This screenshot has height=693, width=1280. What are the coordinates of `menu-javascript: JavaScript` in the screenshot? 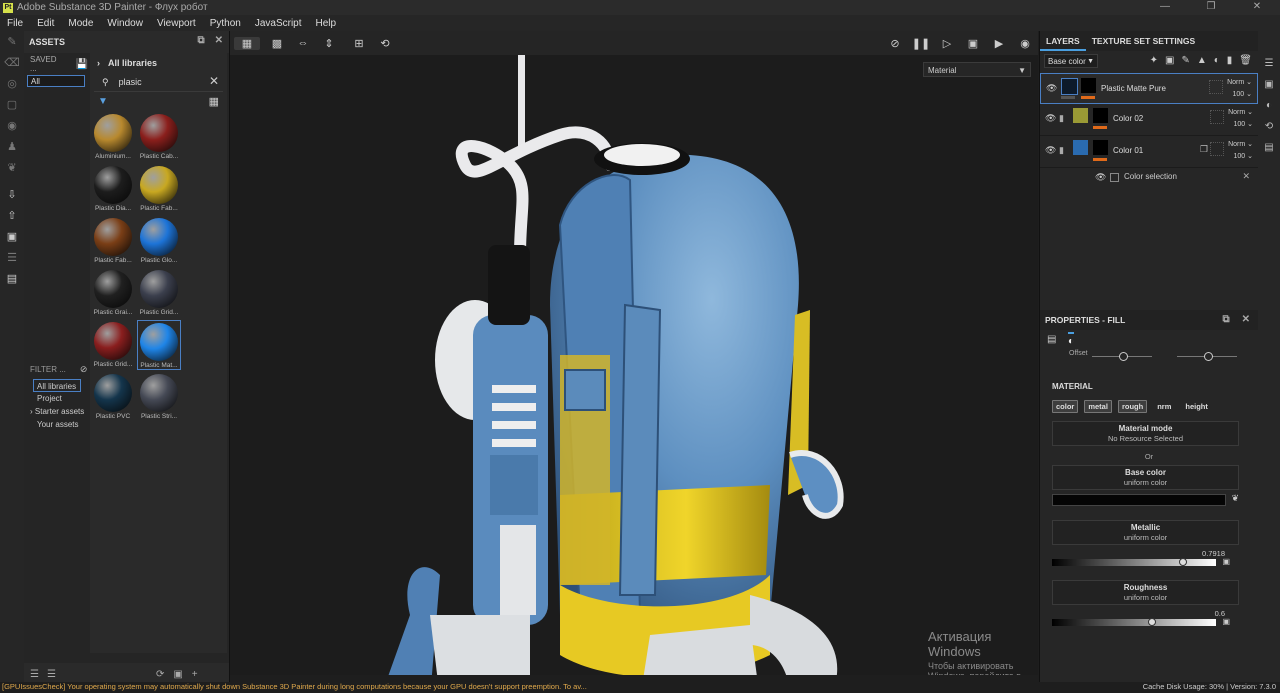 It's located at (278, 23).